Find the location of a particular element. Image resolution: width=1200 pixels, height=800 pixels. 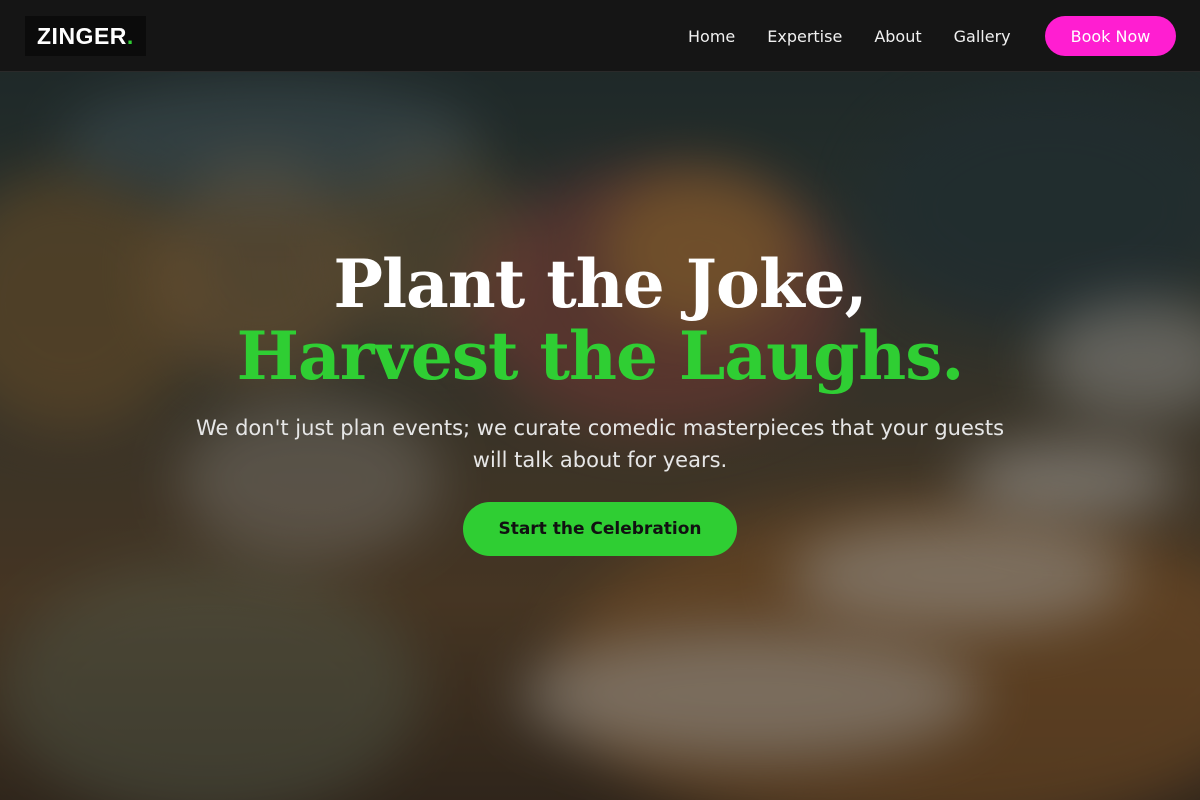

headline-line-2: Harvest the Laughs. is located at coordinates (600, 356).